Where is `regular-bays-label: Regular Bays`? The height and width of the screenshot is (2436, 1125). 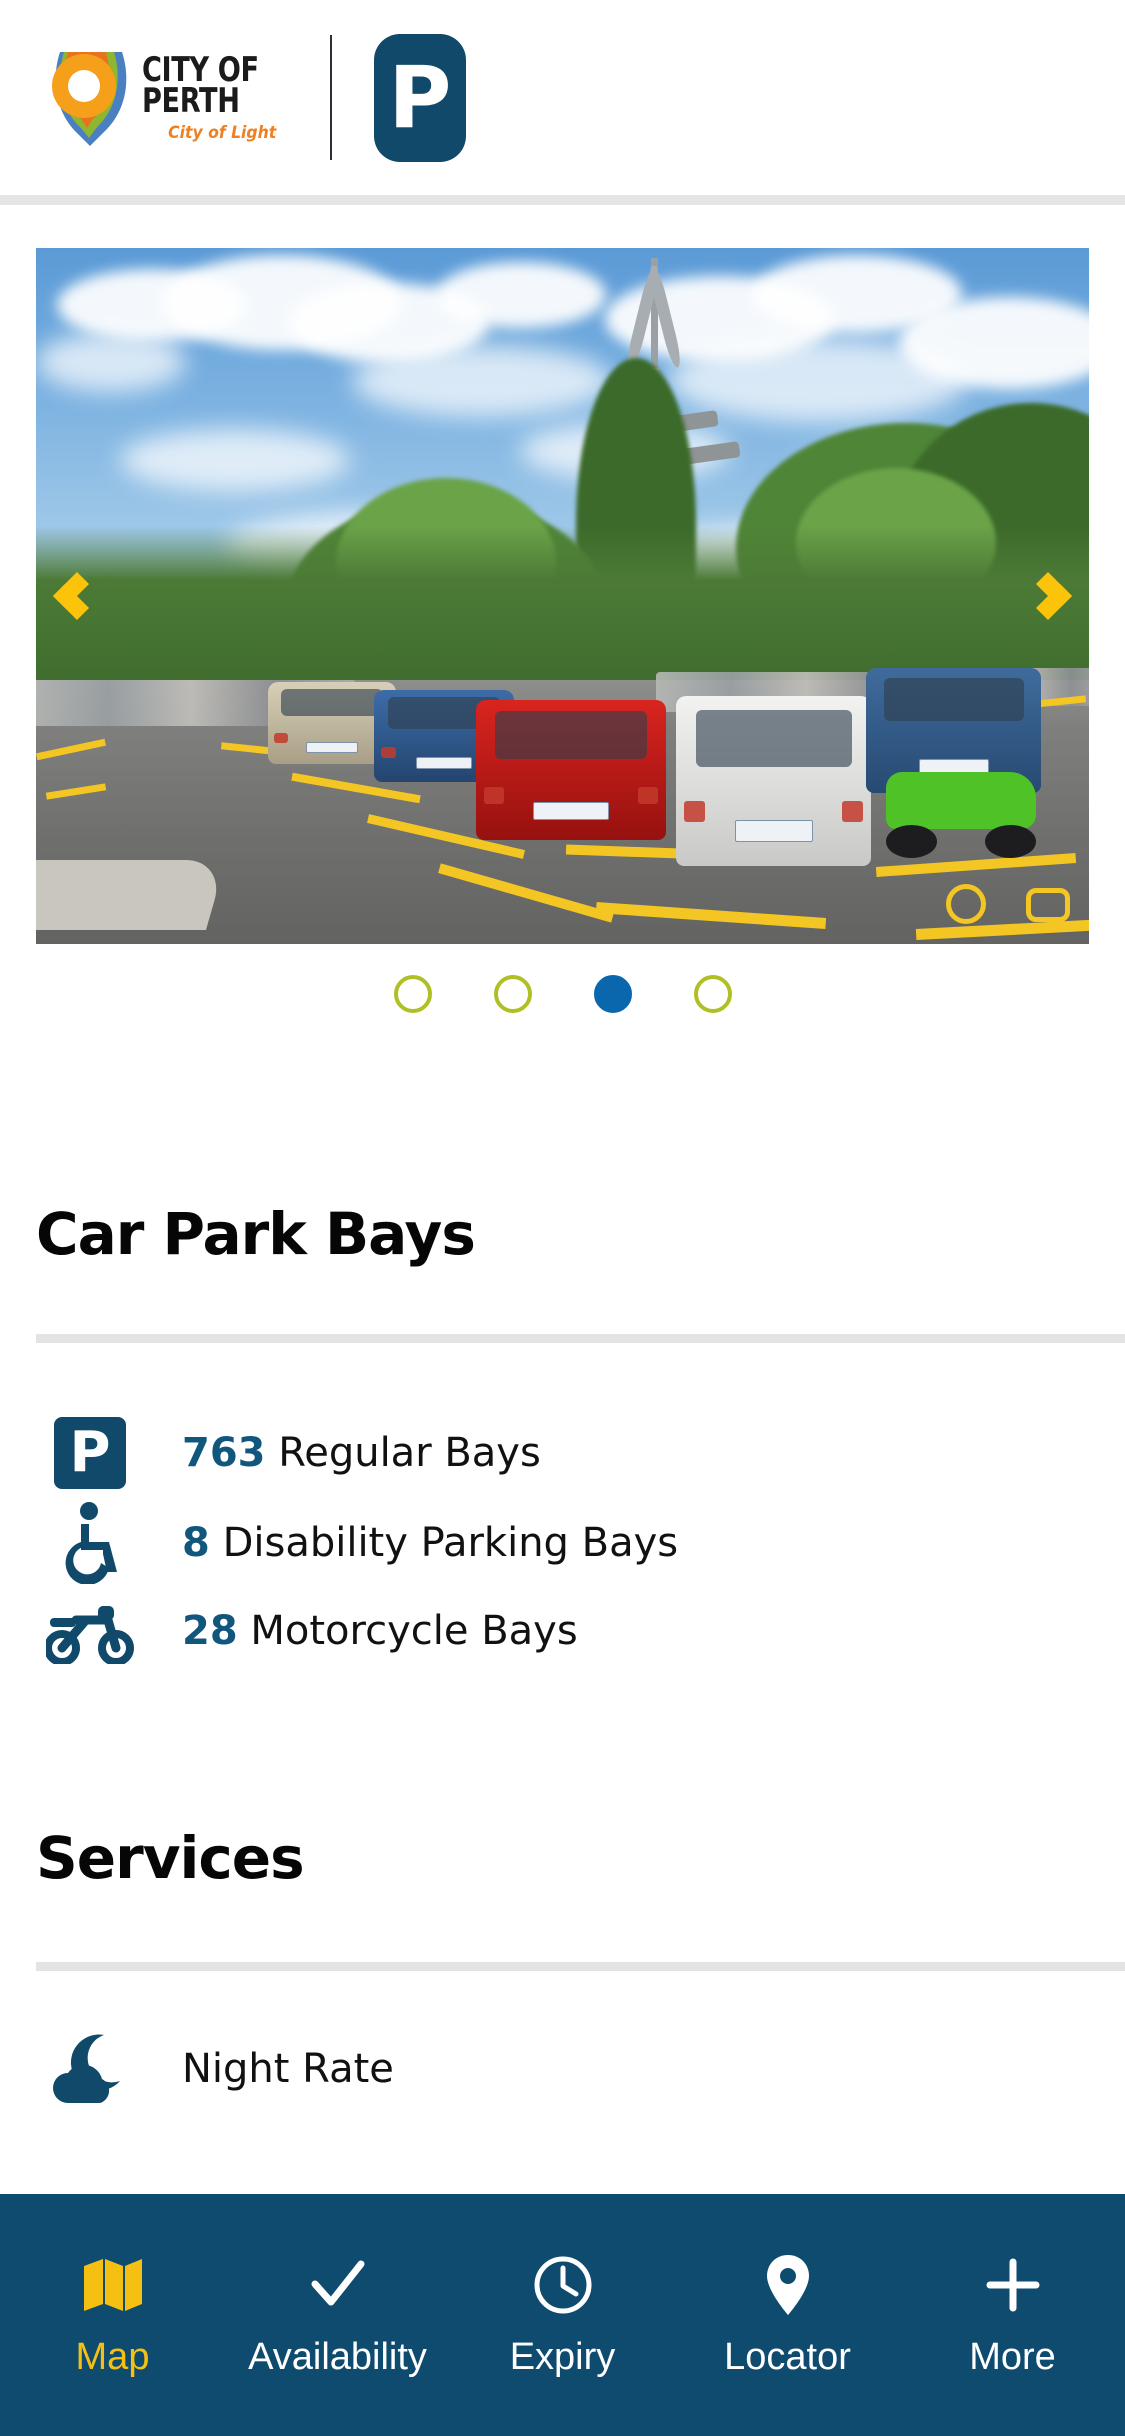 regular-bays-label: Regular Bays is located at coordinates (409, 1453).